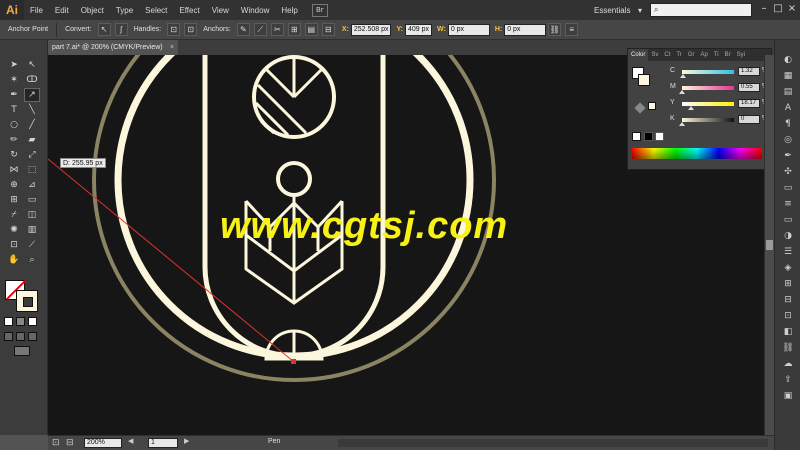 This screenshot has width=800, height=450. What do you see at coordinates (792, 9) in the screenshot?
I see `close-button: ×` at bounding box center [792, 9].